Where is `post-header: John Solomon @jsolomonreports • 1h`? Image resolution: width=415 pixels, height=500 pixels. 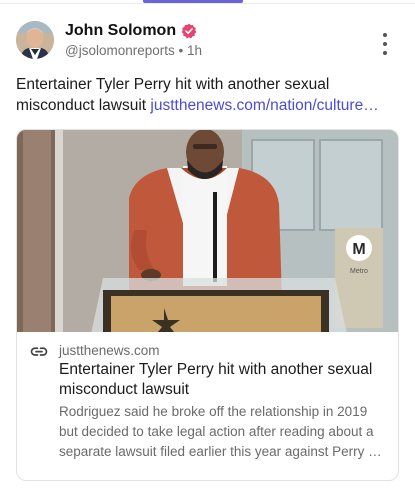
post-header: John Solomon @jsolomonreports • 1h is located at coordinates (207, 41).